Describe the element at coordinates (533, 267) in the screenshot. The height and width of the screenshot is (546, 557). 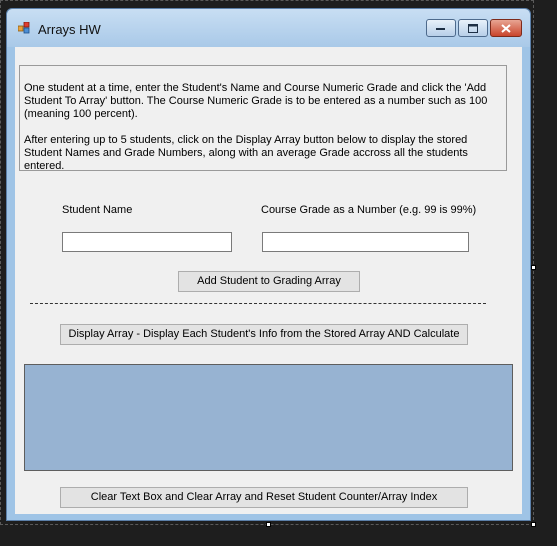
I see `resize-handle-right` at that location.